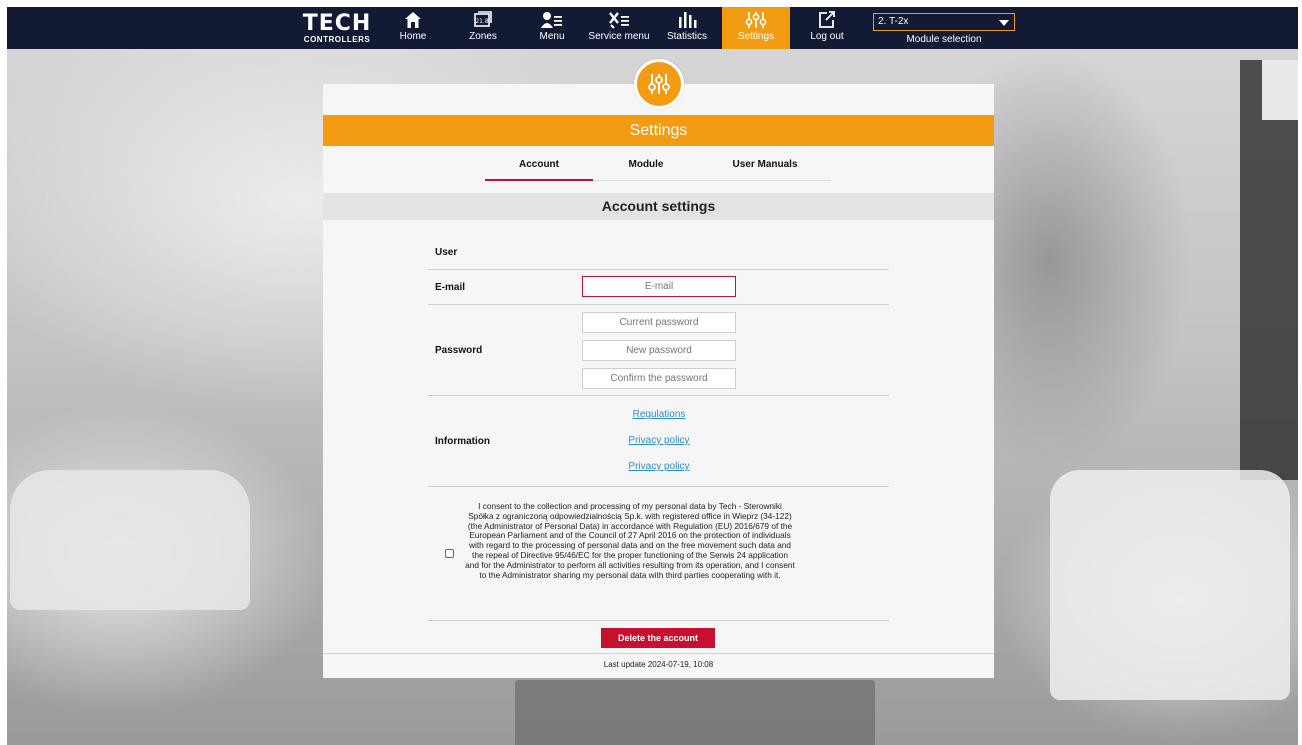 This screenshot has width=1302, height=745. I want to click on nav-menu: Menu, so click(552, 28).